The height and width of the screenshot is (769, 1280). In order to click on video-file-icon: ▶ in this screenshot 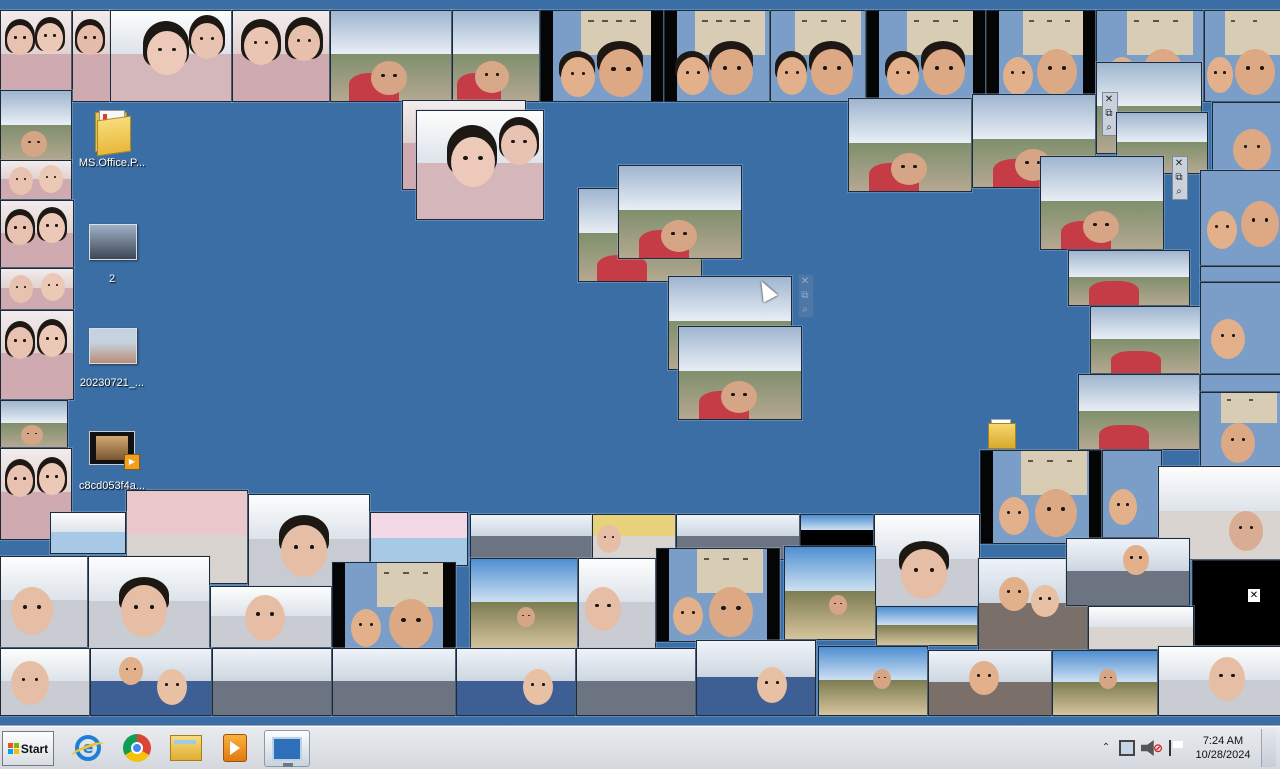, I will do `click(114, 454)`.